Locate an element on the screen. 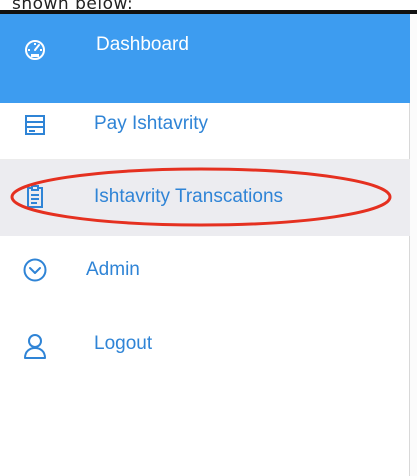  sidebar-item-label: Ishtavrity Transcations is located at coordinates (189, 196).